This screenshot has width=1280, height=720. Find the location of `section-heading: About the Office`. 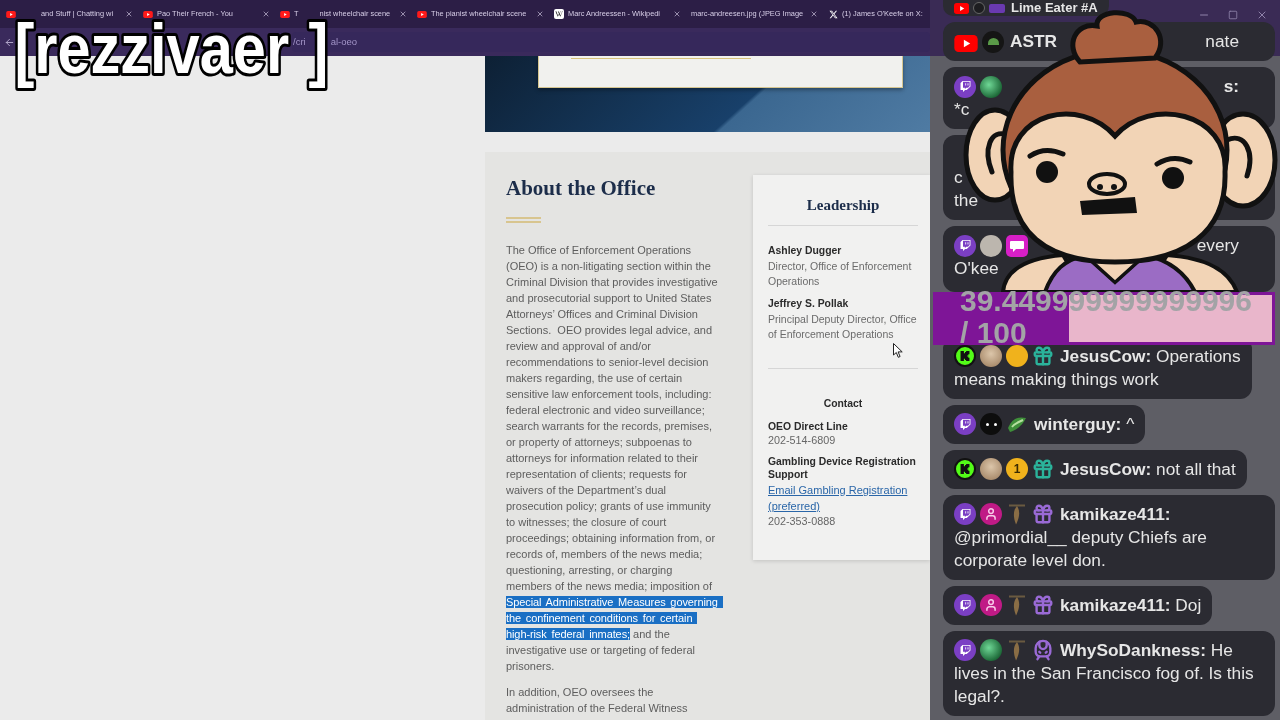

section-heading: About the Office is located at coordinates (581, 188).